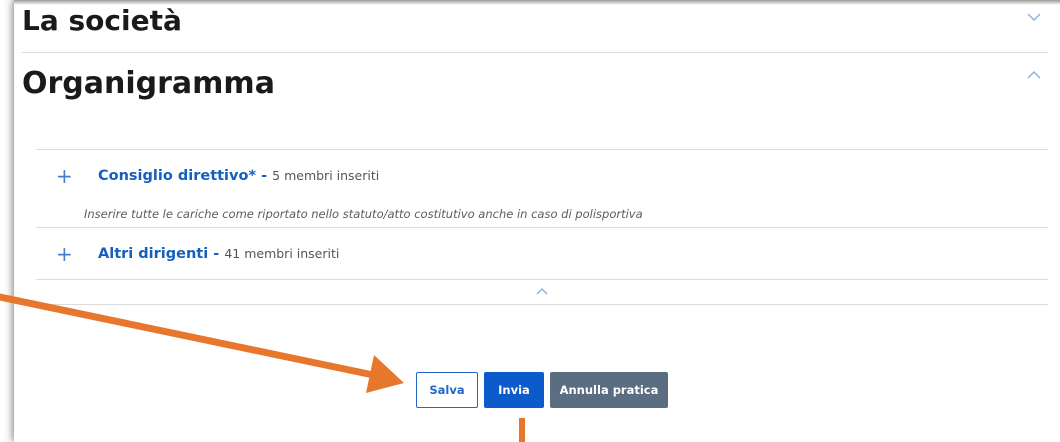 The height and width of the screenshot is (442, 1060). What do you see at coordinates (522, 430) in the screenshot?
I see `annotation-arrow-stub` at bounding box center [522, 430].